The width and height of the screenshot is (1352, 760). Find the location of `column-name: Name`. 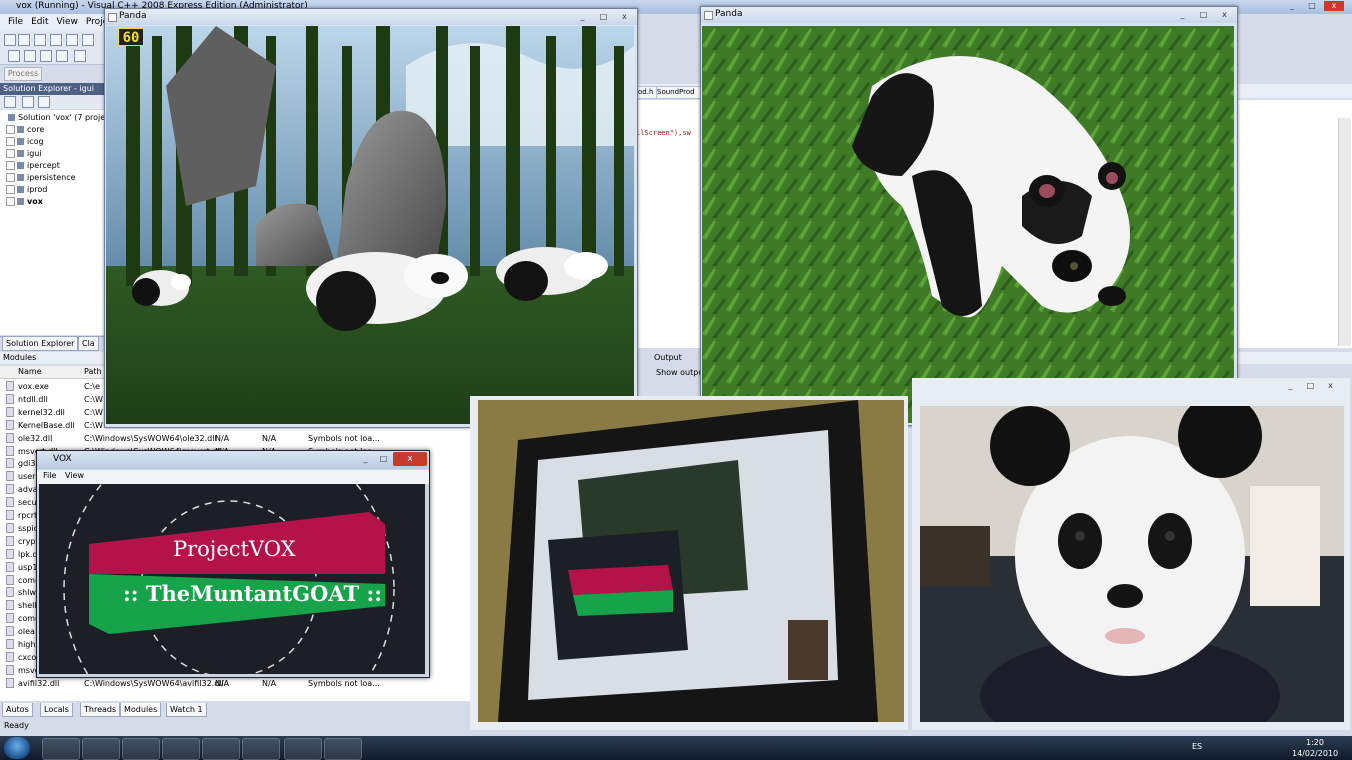

column-name: Name is located at coordinates (30, 372).